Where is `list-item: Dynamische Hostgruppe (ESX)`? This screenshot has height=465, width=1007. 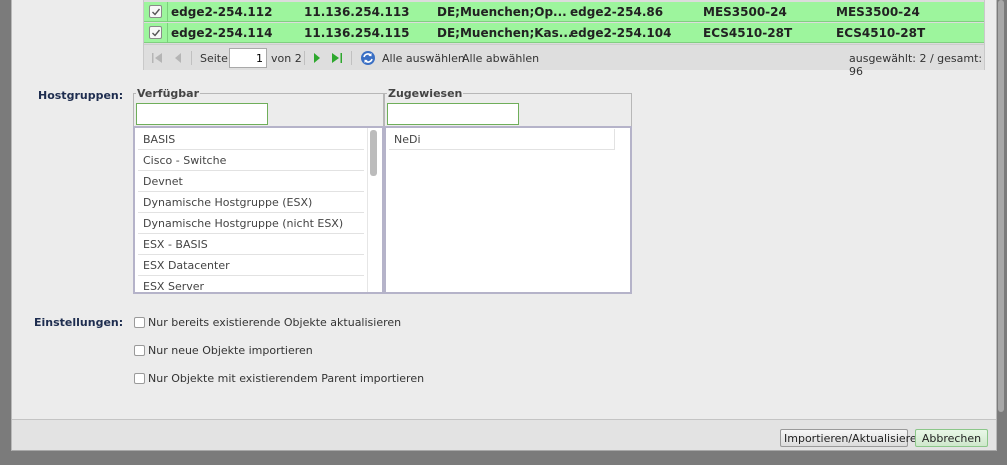
list-item: Dynamische Hostgruppe (ESX) is located at coordinates (251, 202).